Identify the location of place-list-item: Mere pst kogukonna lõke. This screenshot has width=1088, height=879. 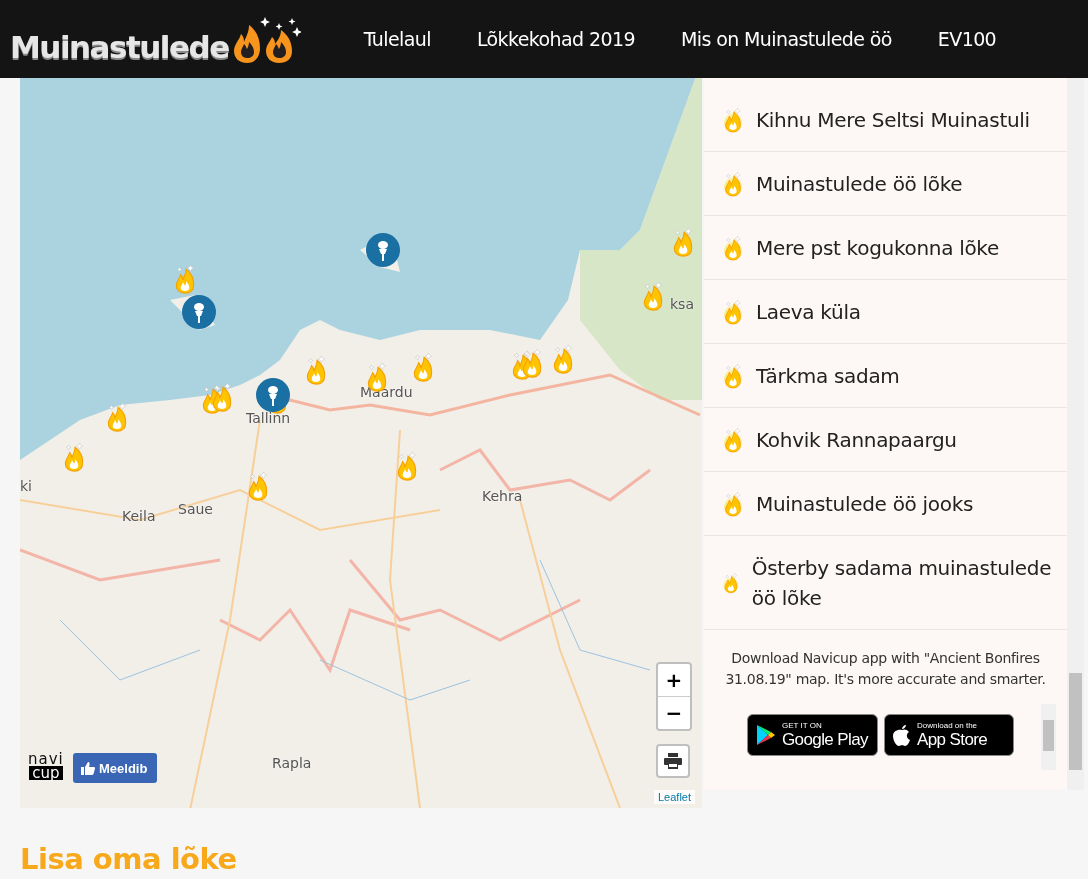
(885, 248).